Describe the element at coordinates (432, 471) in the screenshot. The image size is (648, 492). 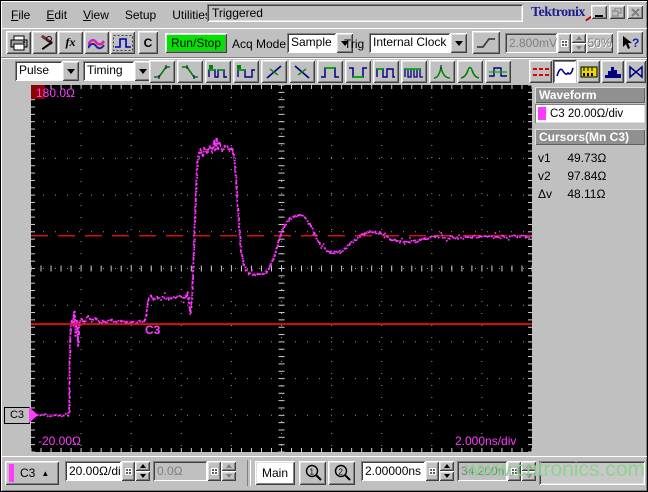
I see `timebase-keypad-button` at that location.